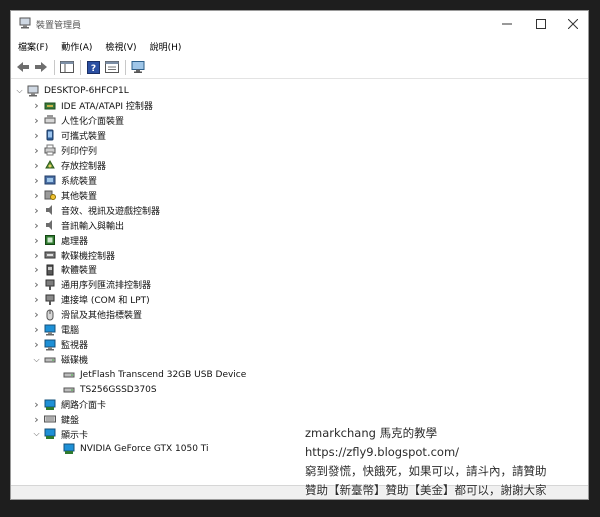 The height and width of the screenshot is (517, 600). I want to click on console-tree-button, so click(67, 67).